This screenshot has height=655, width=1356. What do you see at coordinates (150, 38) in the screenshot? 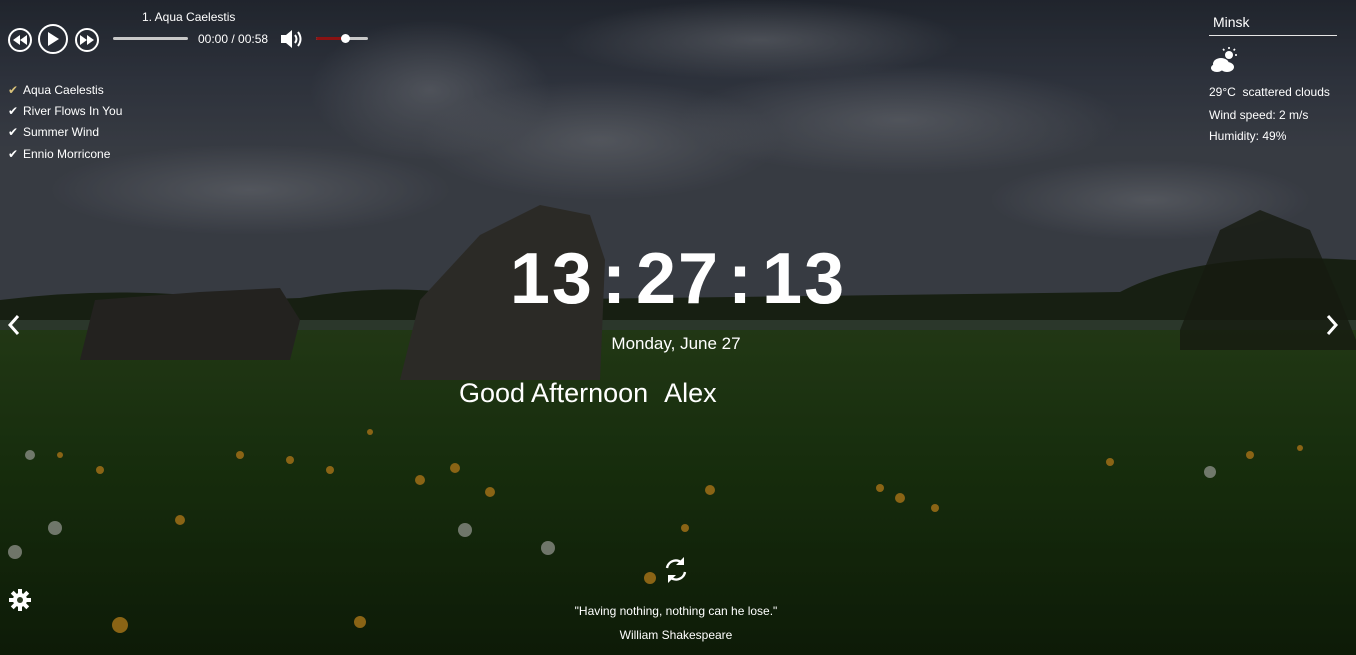
I see `progress-bar` at bounding box center [150, 38].